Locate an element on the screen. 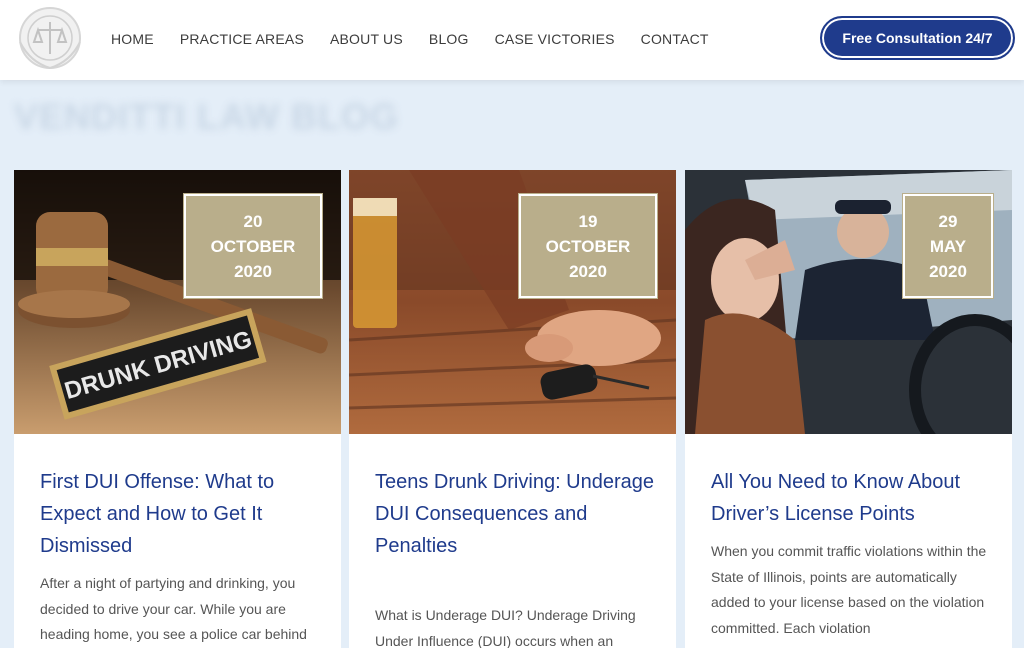 This screenshot has width=1024, height=648. date-badge: 20 OCTOBER 2020 is located at coordinates (253, 246).